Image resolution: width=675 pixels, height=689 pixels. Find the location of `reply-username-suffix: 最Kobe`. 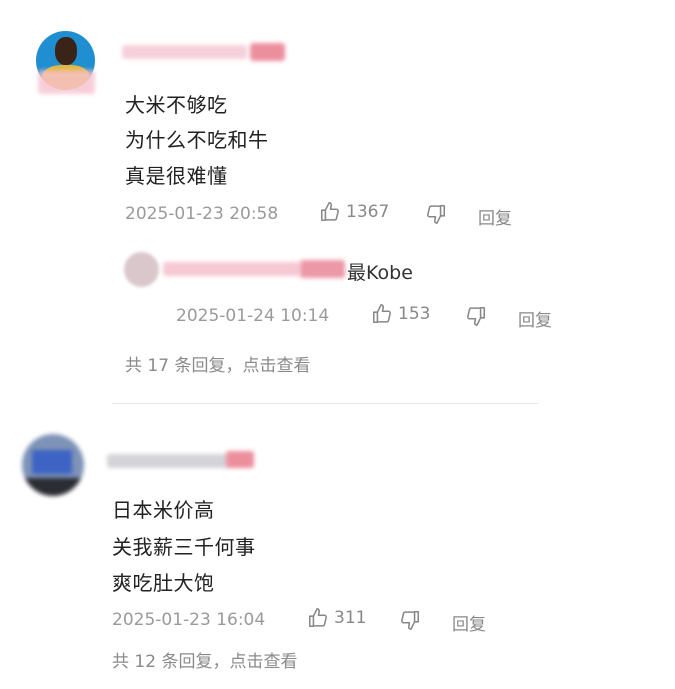

reply-username-suffix: 最Kobe is located at coordinates (380, 273).